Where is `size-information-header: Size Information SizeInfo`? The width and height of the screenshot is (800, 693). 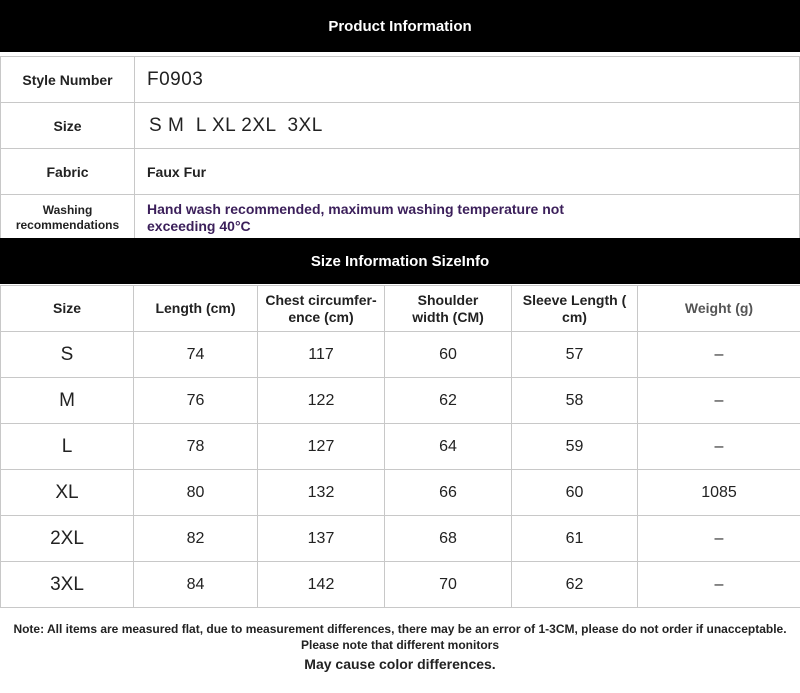 size-information-header: Size Information SizeInfo is located at coordinates (400, 261).